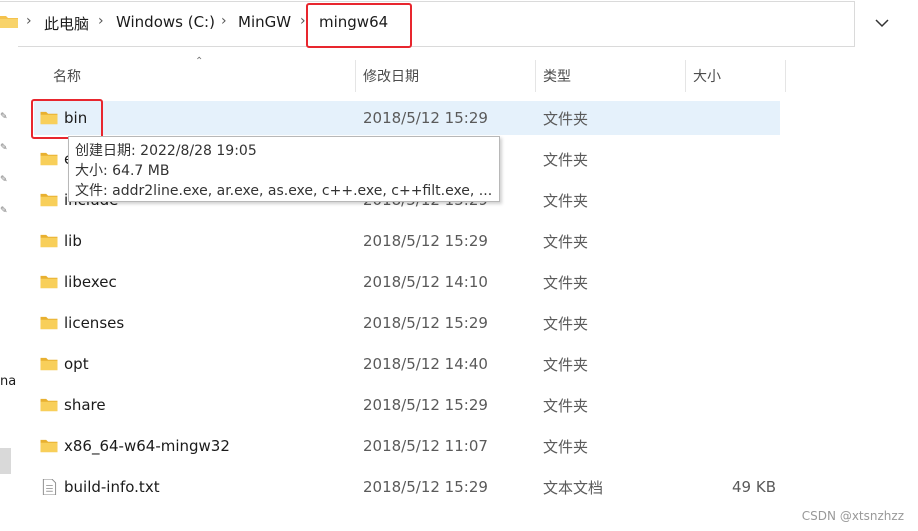 The width and height of the screenshot is (918, 531). Describe the element at coordinates (85, 405) in the screenshot. I see `file-name: share` at that location.